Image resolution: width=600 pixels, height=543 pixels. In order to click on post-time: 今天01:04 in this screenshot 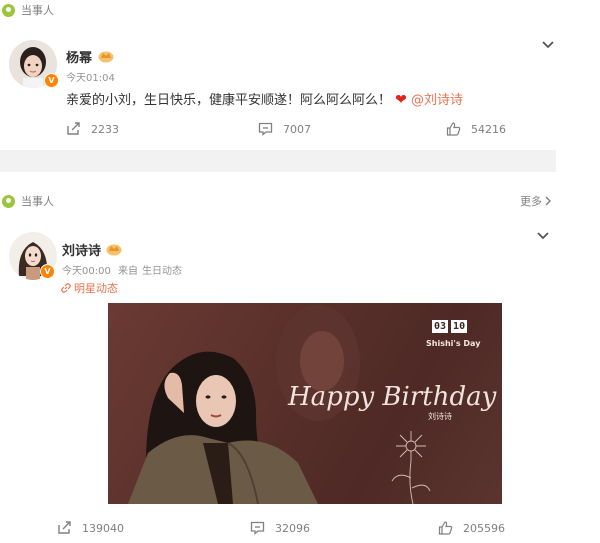, I will do `click(90, 76)`.